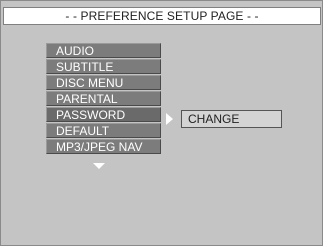 The width and height of the screenshot is (323, 246). What do you see at coordinates (162, 16) in the screenshot?
I see `page-title: - - PREFERENCE SETUP PAGE - -` at bounding box center [162, 16].